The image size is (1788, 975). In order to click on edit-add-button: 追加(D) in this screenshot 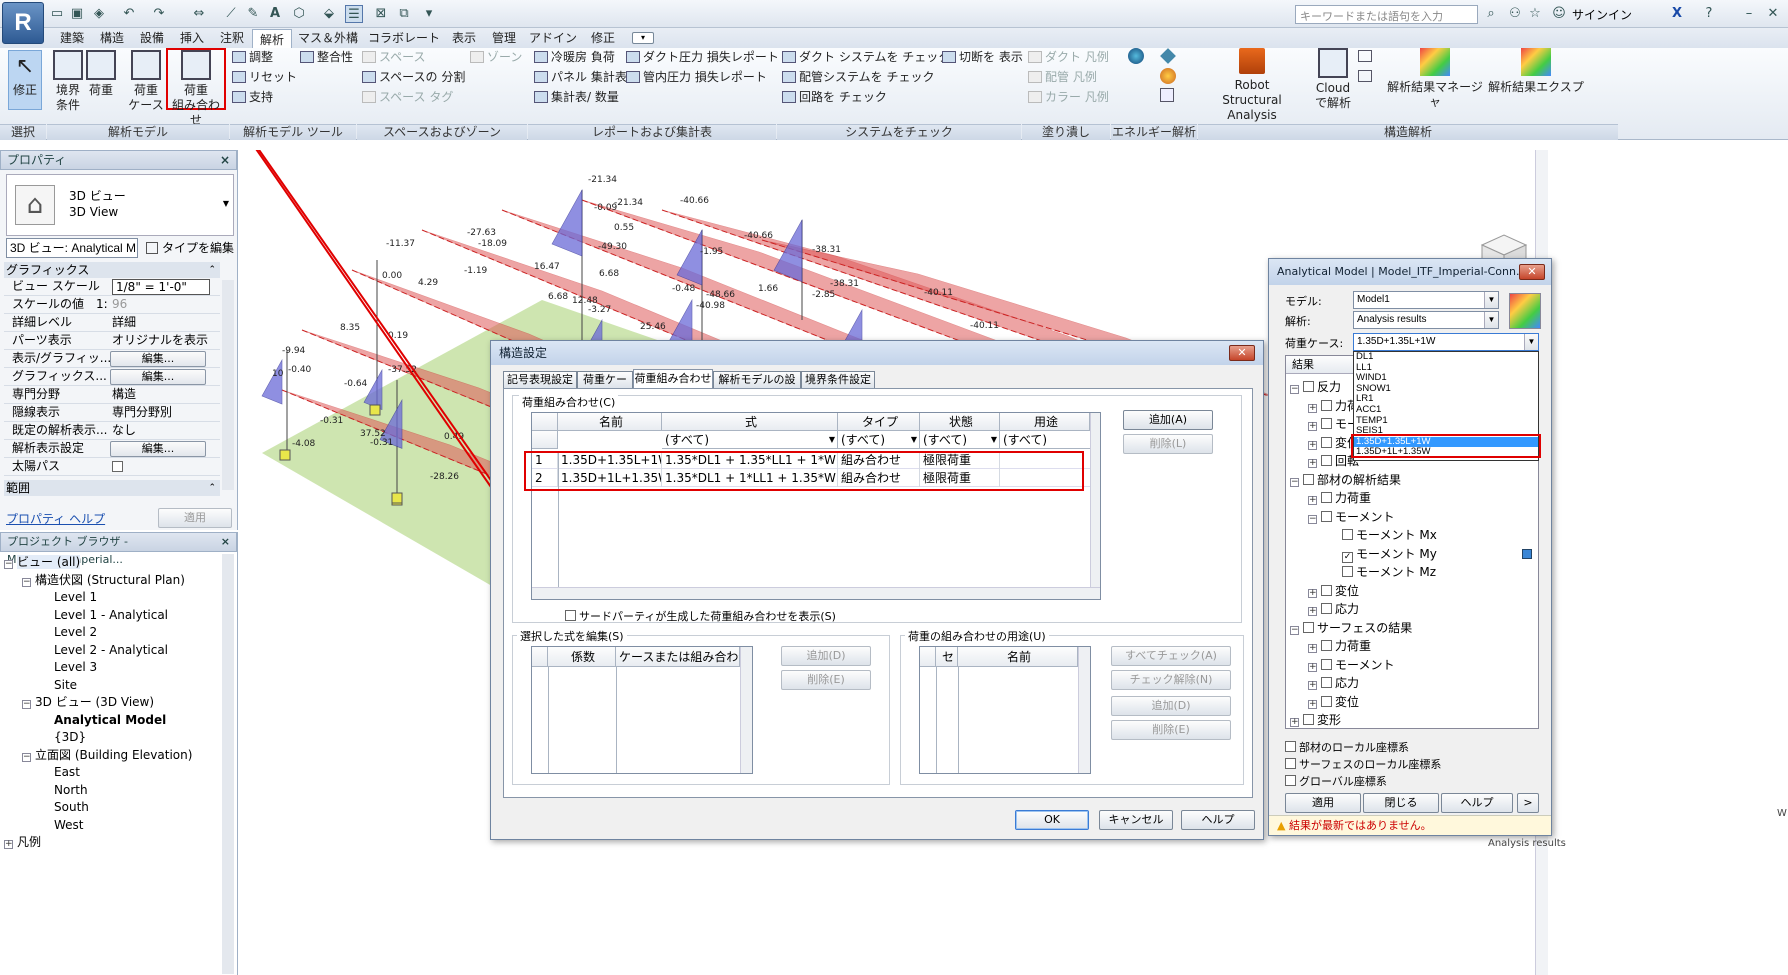, I will do `click(826, 656)`.